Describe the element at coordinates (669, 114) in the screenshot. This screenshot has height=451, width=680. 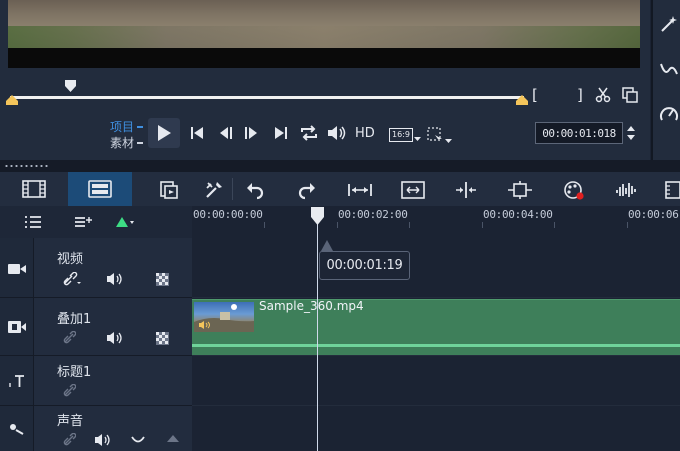
I see `speed-gauge-icon` at that location.